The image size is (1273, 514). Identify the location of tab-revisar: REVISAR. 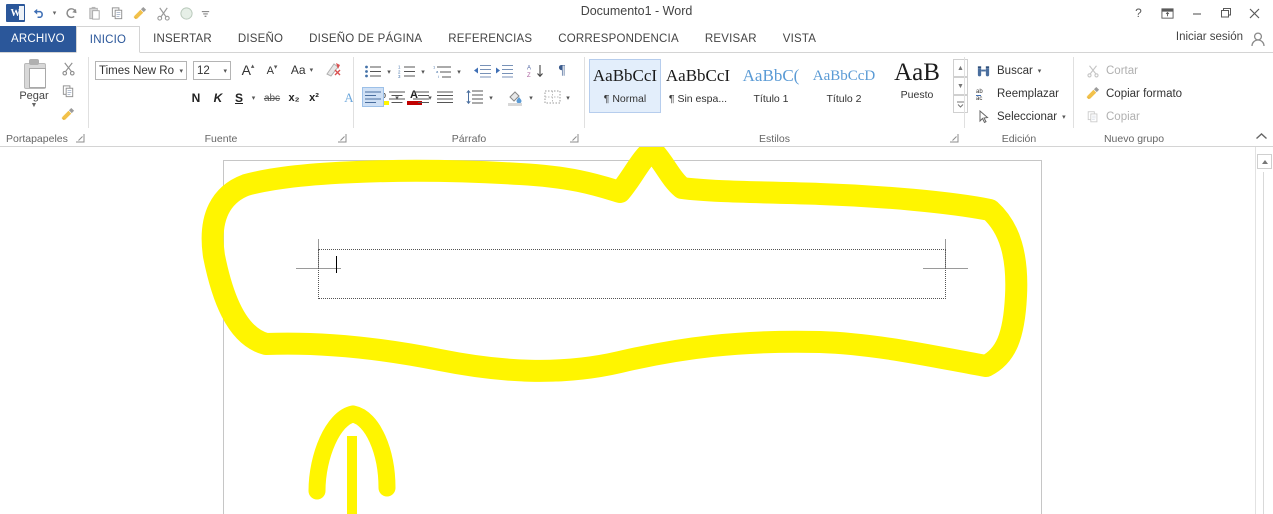
(731, 39).